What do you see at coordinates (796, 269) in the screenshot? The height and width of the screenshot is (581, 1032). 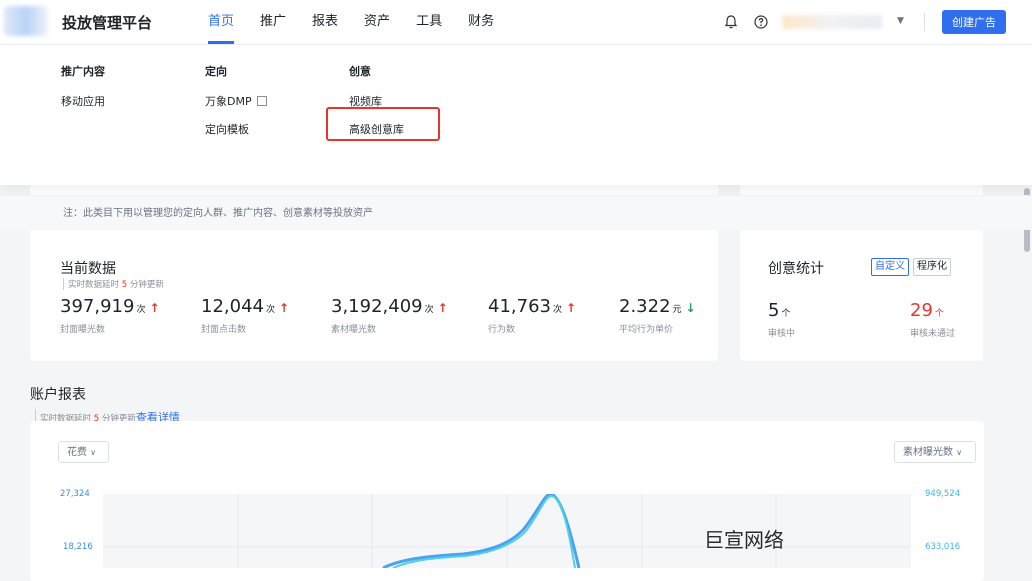 I see `creative-stats-title: 创意统计` at bounding box center [796, 269].